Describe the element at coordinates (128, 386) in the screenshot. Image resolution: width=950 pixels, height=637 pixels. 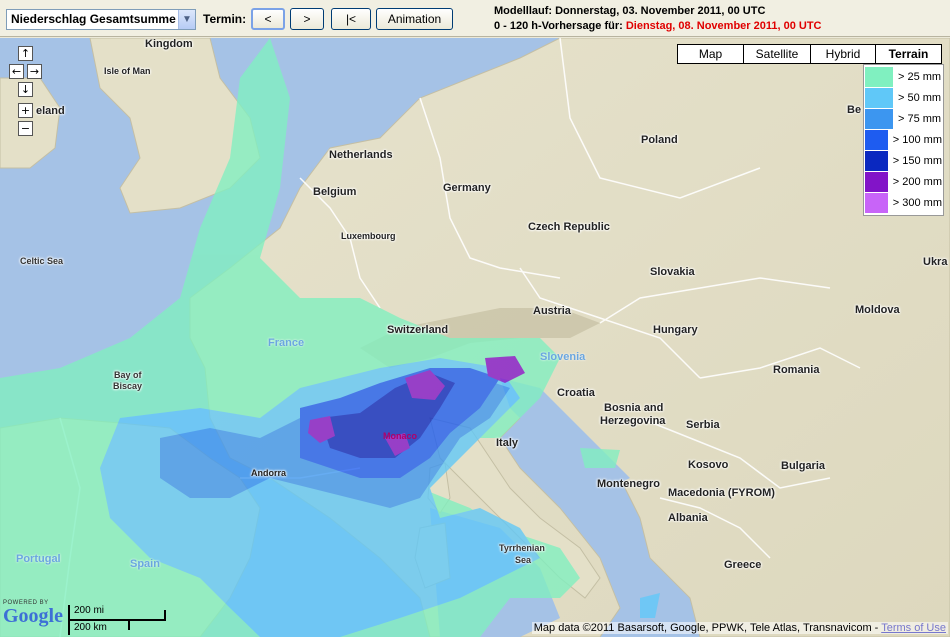
I see `label-bay-of-biscay-2: Biscay` at that location.